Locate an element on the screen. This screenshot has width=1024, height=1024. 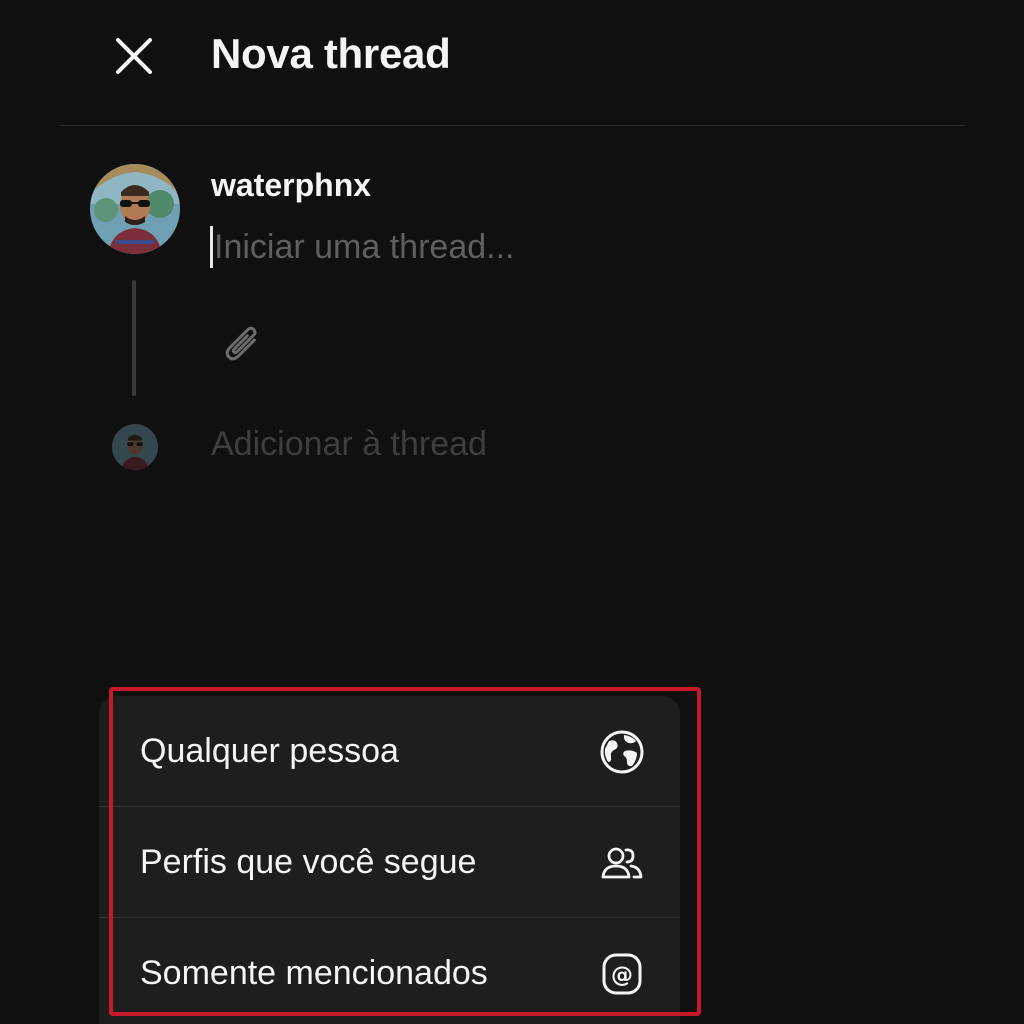
menu-item-mentioned: Somente mencionados @ is located at coordinates (389, 971).